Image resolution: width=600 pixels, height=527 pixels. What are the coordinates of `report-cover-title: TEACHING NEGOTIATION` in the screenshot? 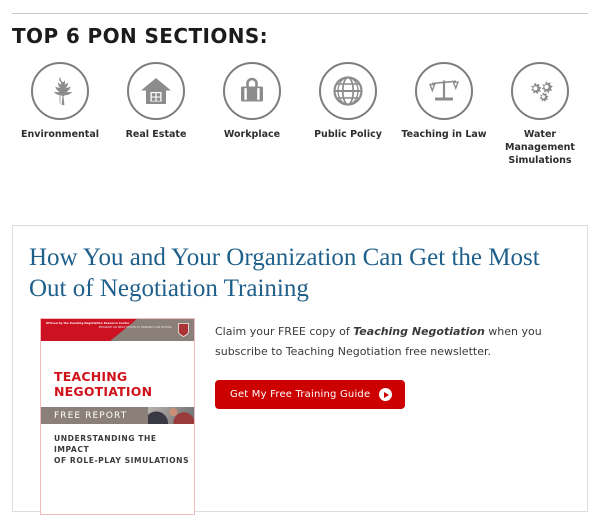 It's located at (124, 384).